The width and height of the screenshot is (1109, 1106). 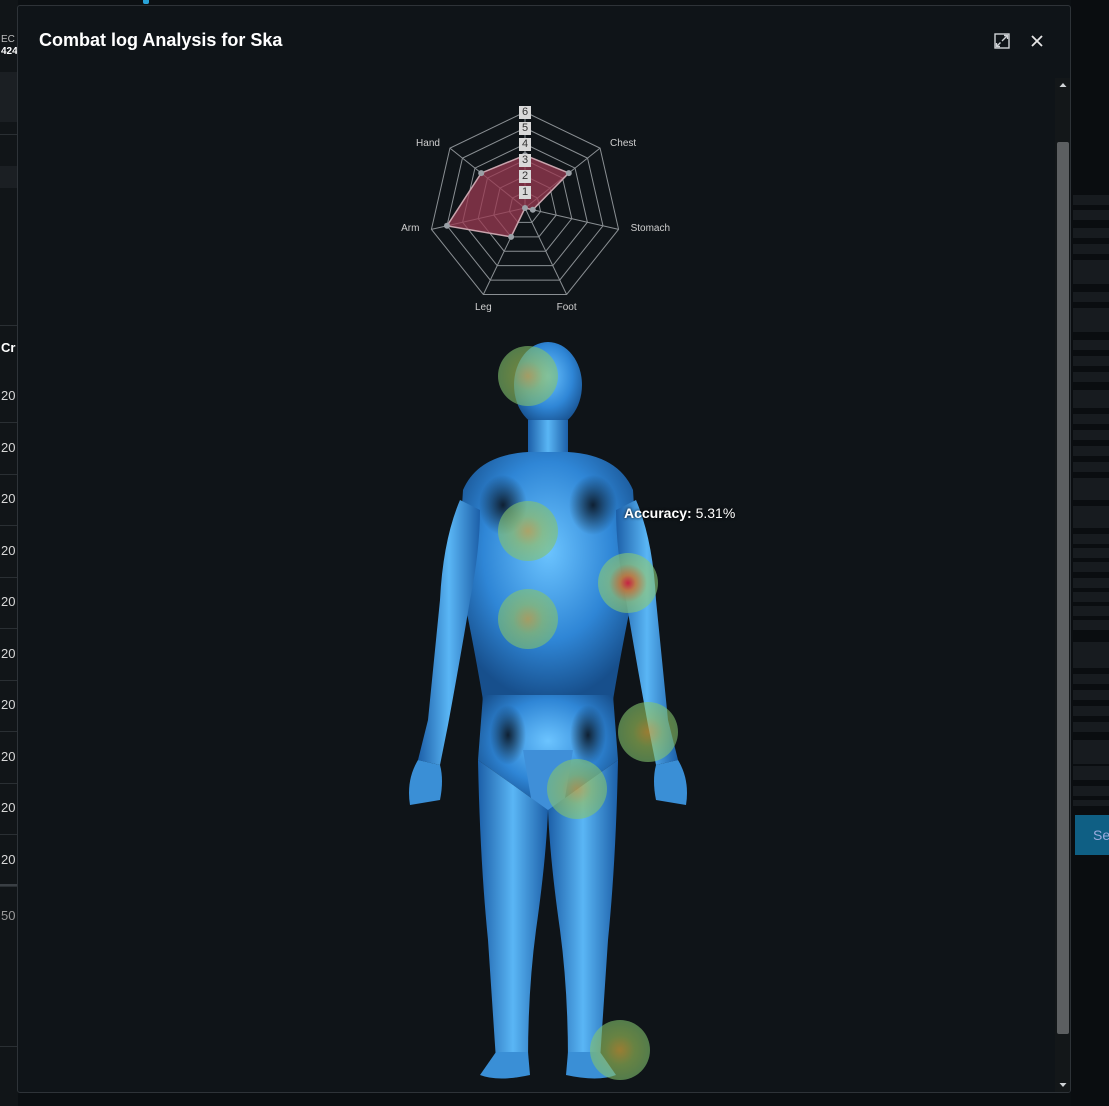 I want to click on background-left-panel: EC 424 Cr 50 20 20 20 20 20 20 20 20 20 20, so click(x=9, y=553).